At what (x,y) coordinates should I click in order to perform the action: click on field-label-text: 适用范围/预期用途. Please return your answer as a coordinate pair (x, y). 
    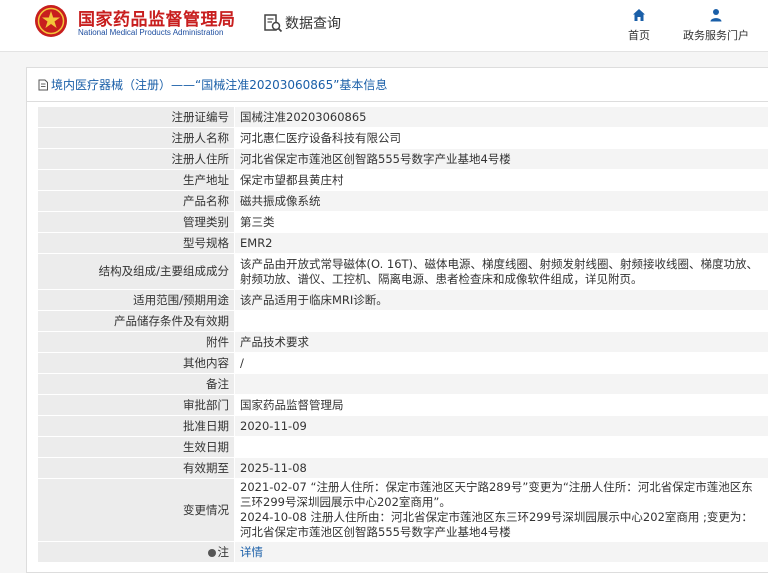
    Looking at the image, I should click on (181, 299).